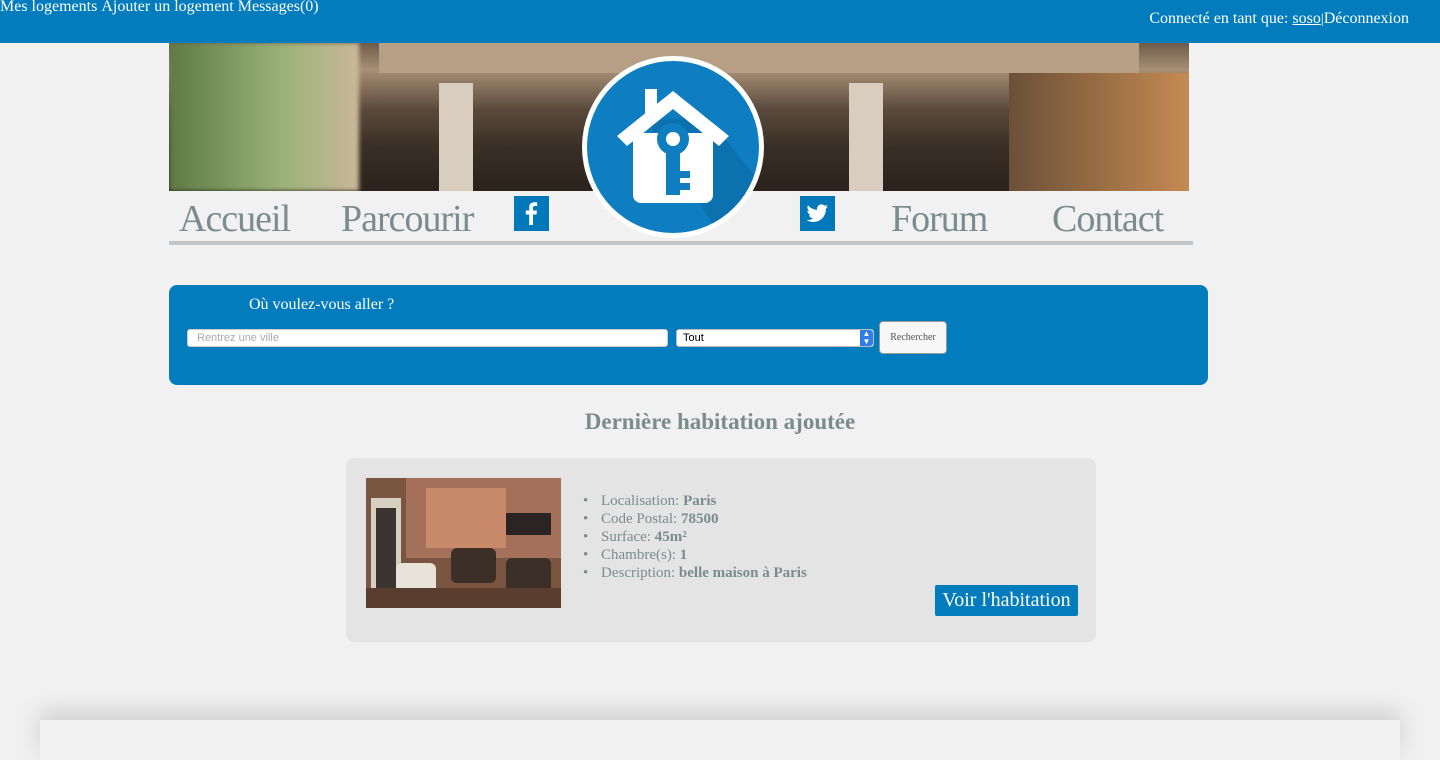 The width and height of the screenshot is (1440, 760). What do you see at coordinates (235, 219) in the screenshot?
I see `nav-home: Accueil` at bounding box center [235, 219].